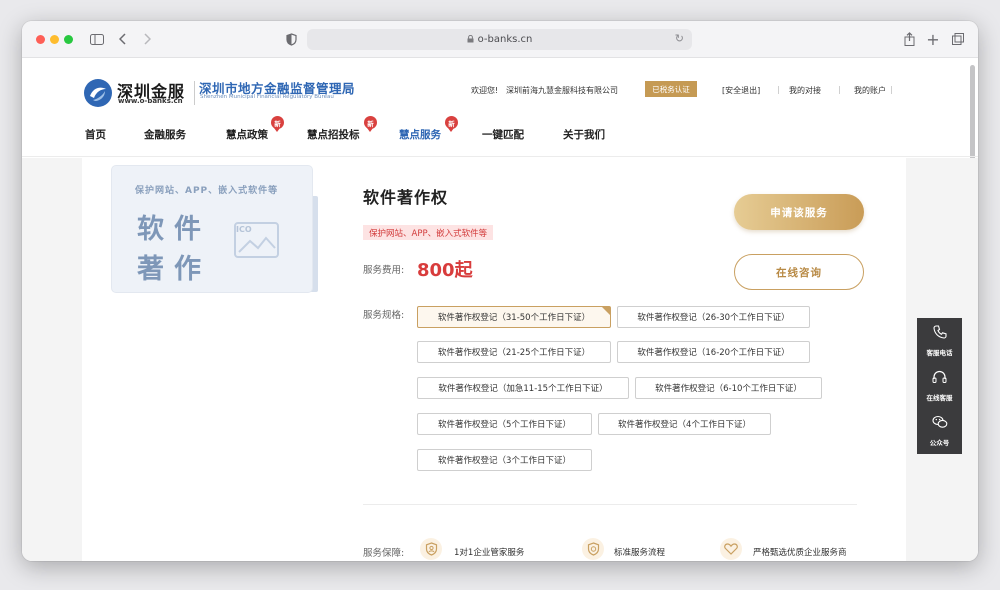 This screenshot has height=590, width=1000. Describe the element at coordinates (333, 134) in the screenshot. I see `nav-item-bidding: 慧点招投标` at that location.